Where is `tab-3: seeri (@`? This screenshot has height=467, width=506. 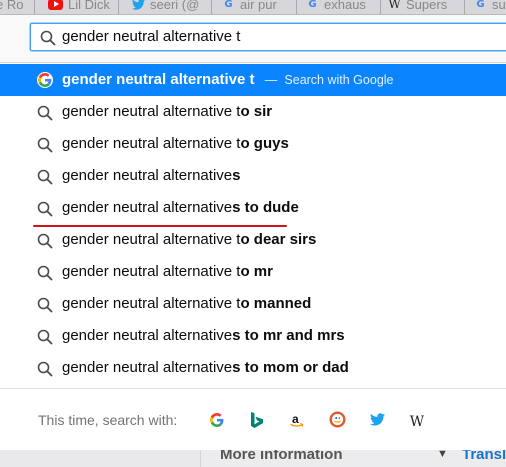
tab-3: seeri (@ is located at coordinates (168, 7).